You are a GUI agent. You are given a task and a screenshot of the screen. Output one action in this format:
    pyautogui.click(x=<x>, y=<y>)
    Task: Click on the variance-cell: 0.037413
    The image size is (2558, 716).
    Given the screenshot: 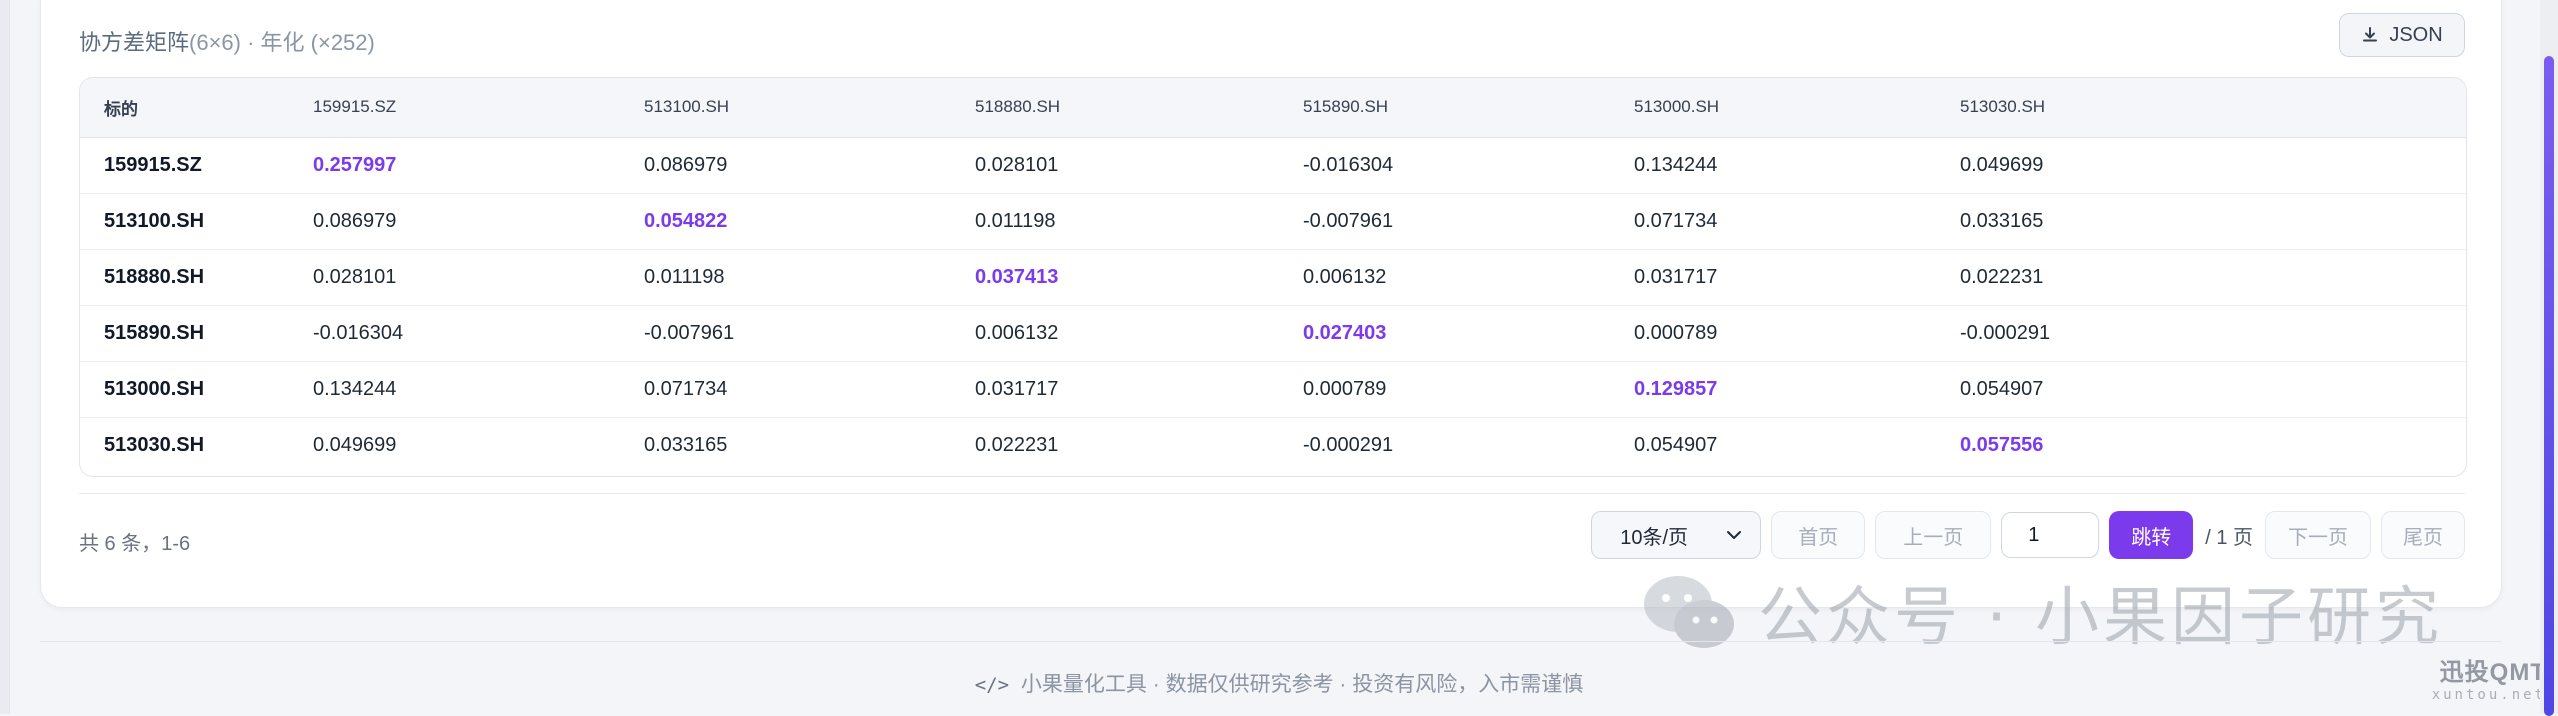 What is the action you would take?
    pyautogui.click(x=1115, y=276)
    